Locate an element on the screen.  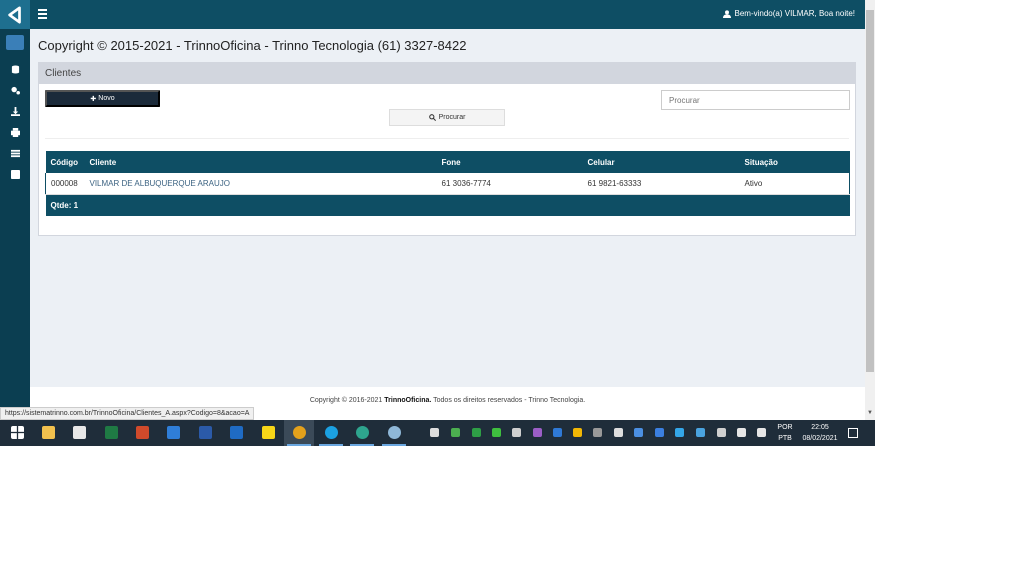
search-button: Procurar is located at coordinates (447, 117).